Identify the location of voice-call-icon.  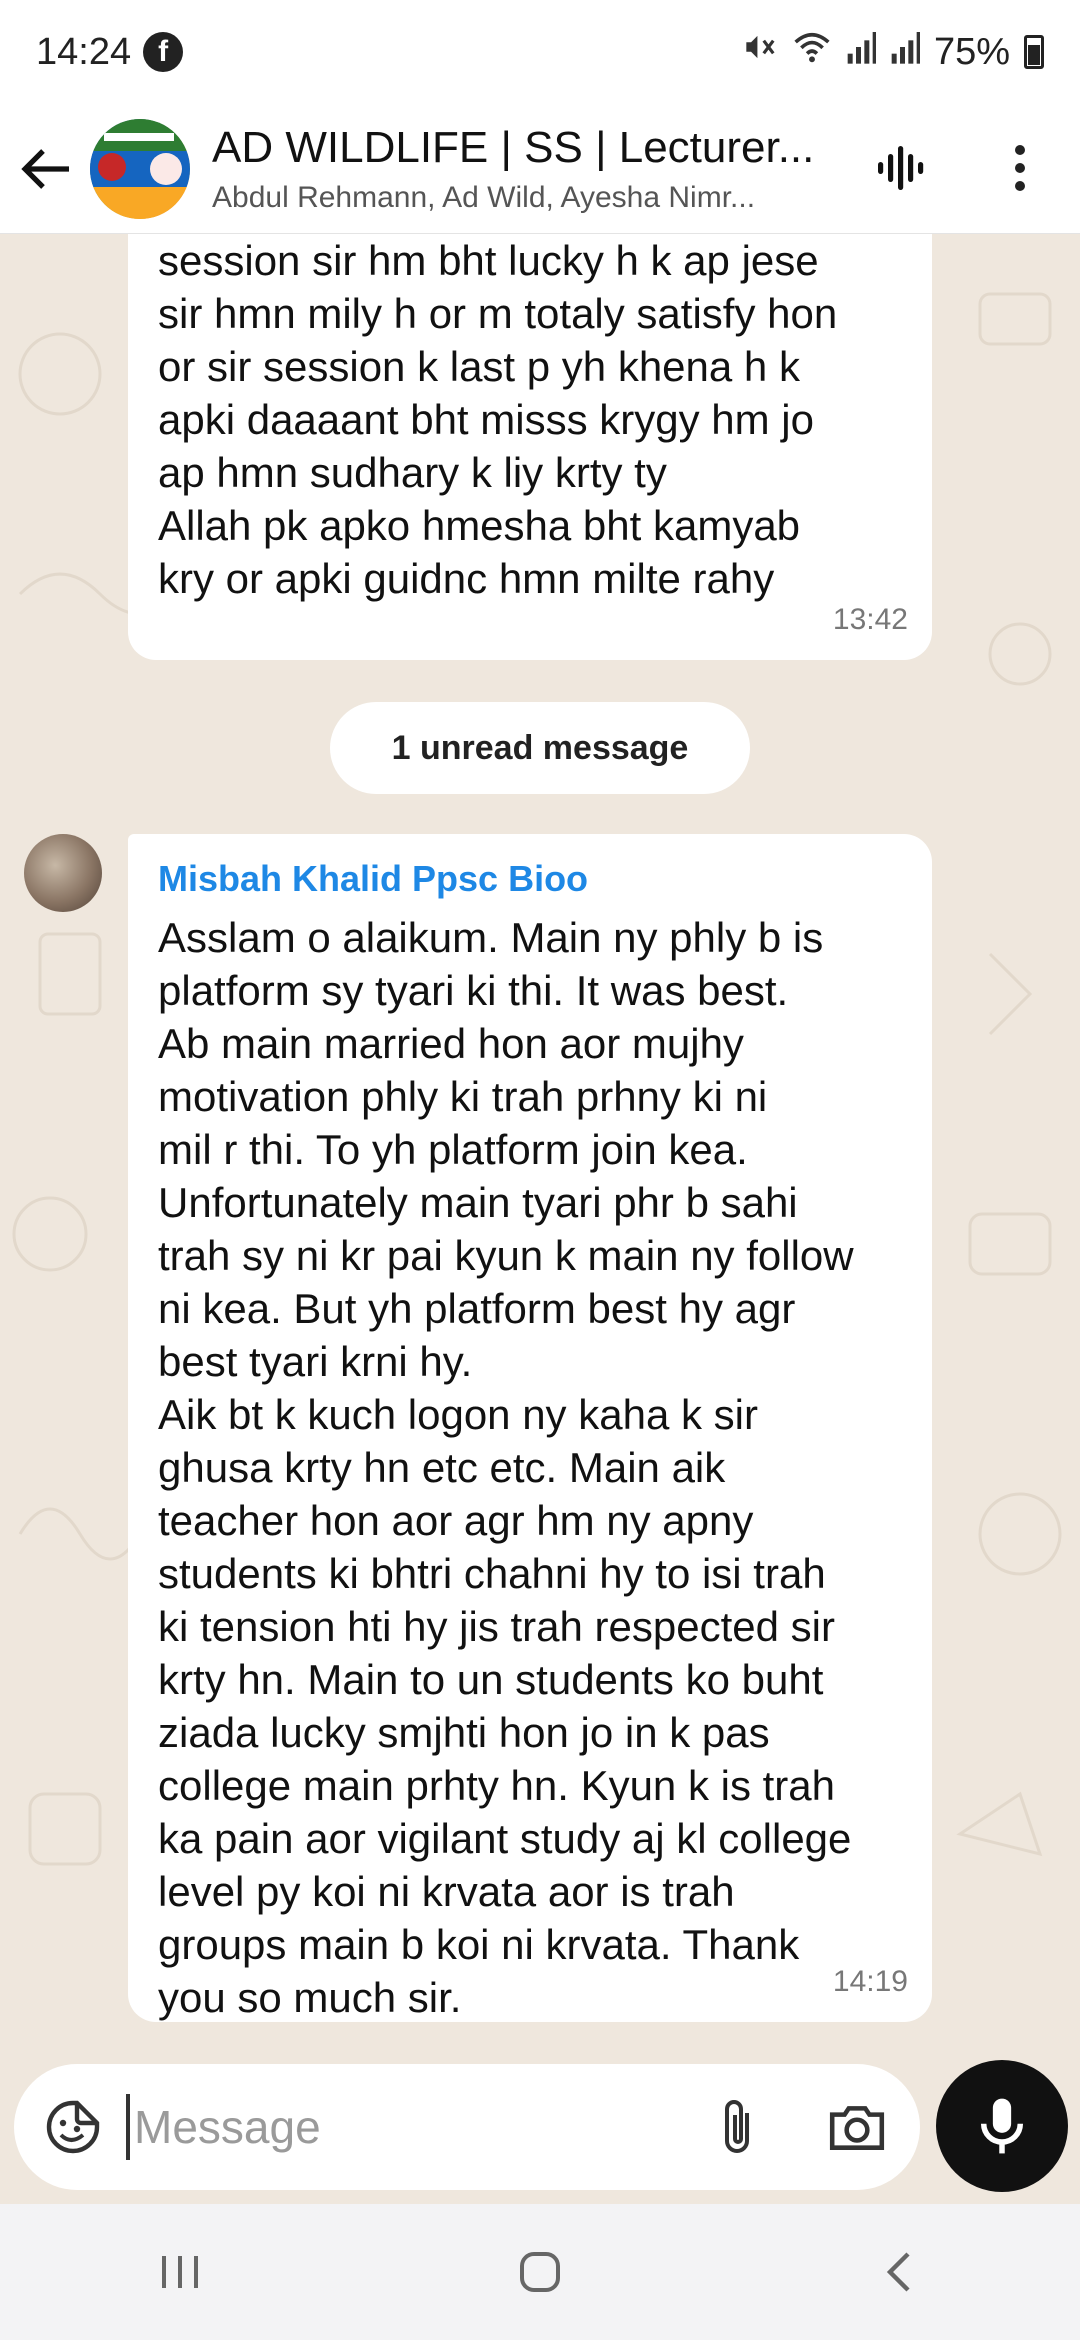
(900, 168).